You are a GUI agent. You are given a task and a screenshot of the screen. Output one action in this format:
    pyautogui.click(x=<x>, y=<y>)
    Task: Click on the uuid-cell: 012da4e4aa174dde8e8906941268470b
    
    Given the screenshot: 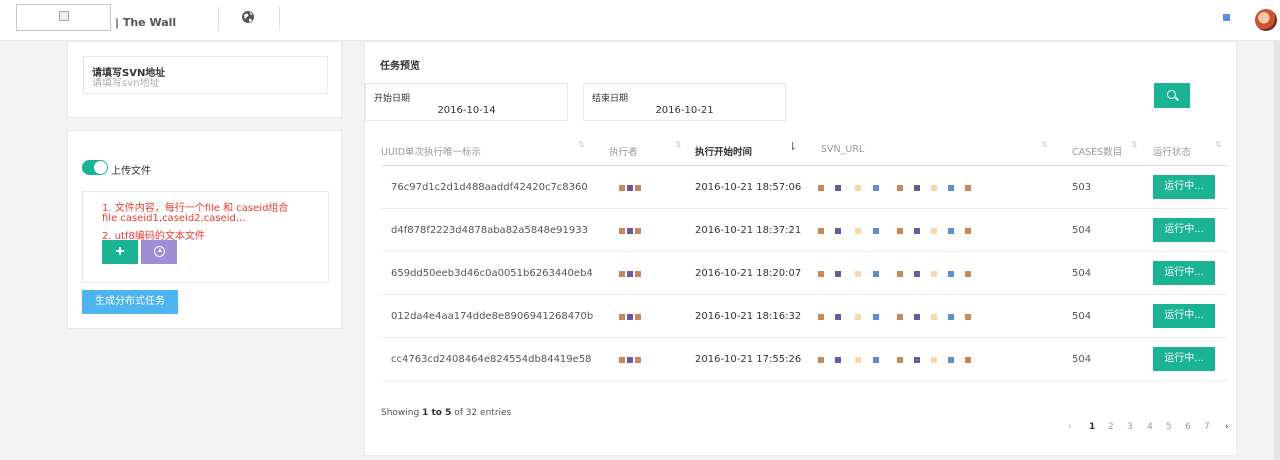 What is the action you would take?
    pyautogui.click(x=492, y=316)
    